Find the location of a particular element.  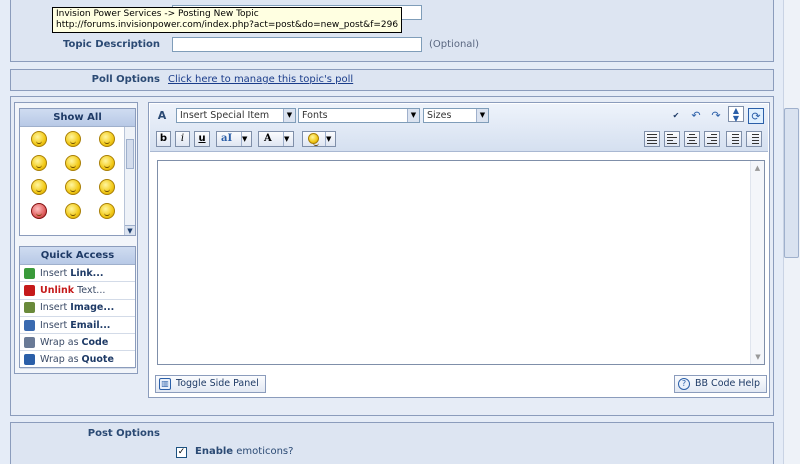

side-panel-icon: ▥ is located at coordinates (165, 384).